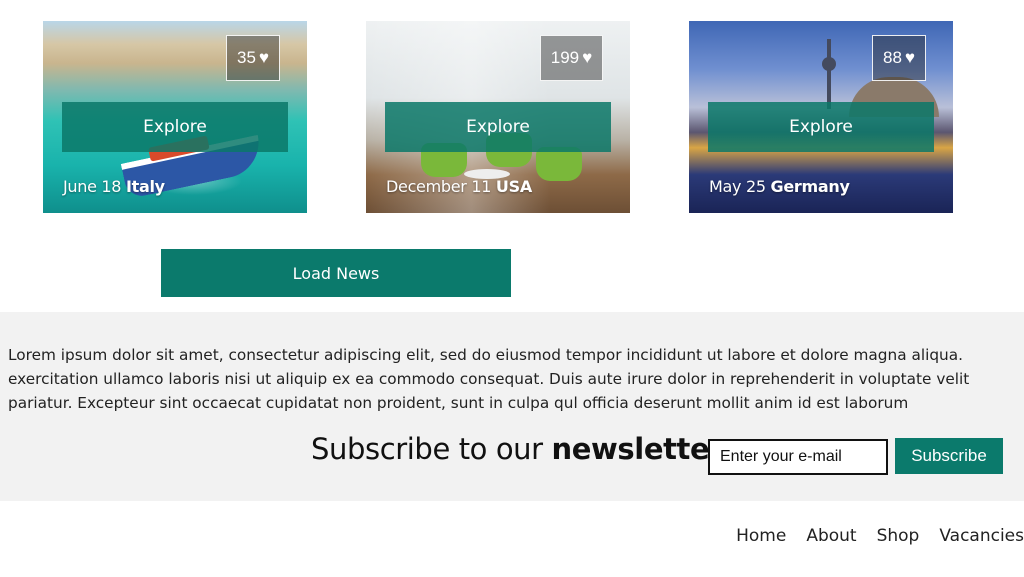 This screenshot has width=1024, height=577. What do you see at coordinates (637, 449) in the screenshot?
I see `newsletter-heading-bold: newsletter` at bounding box center [637, 449].